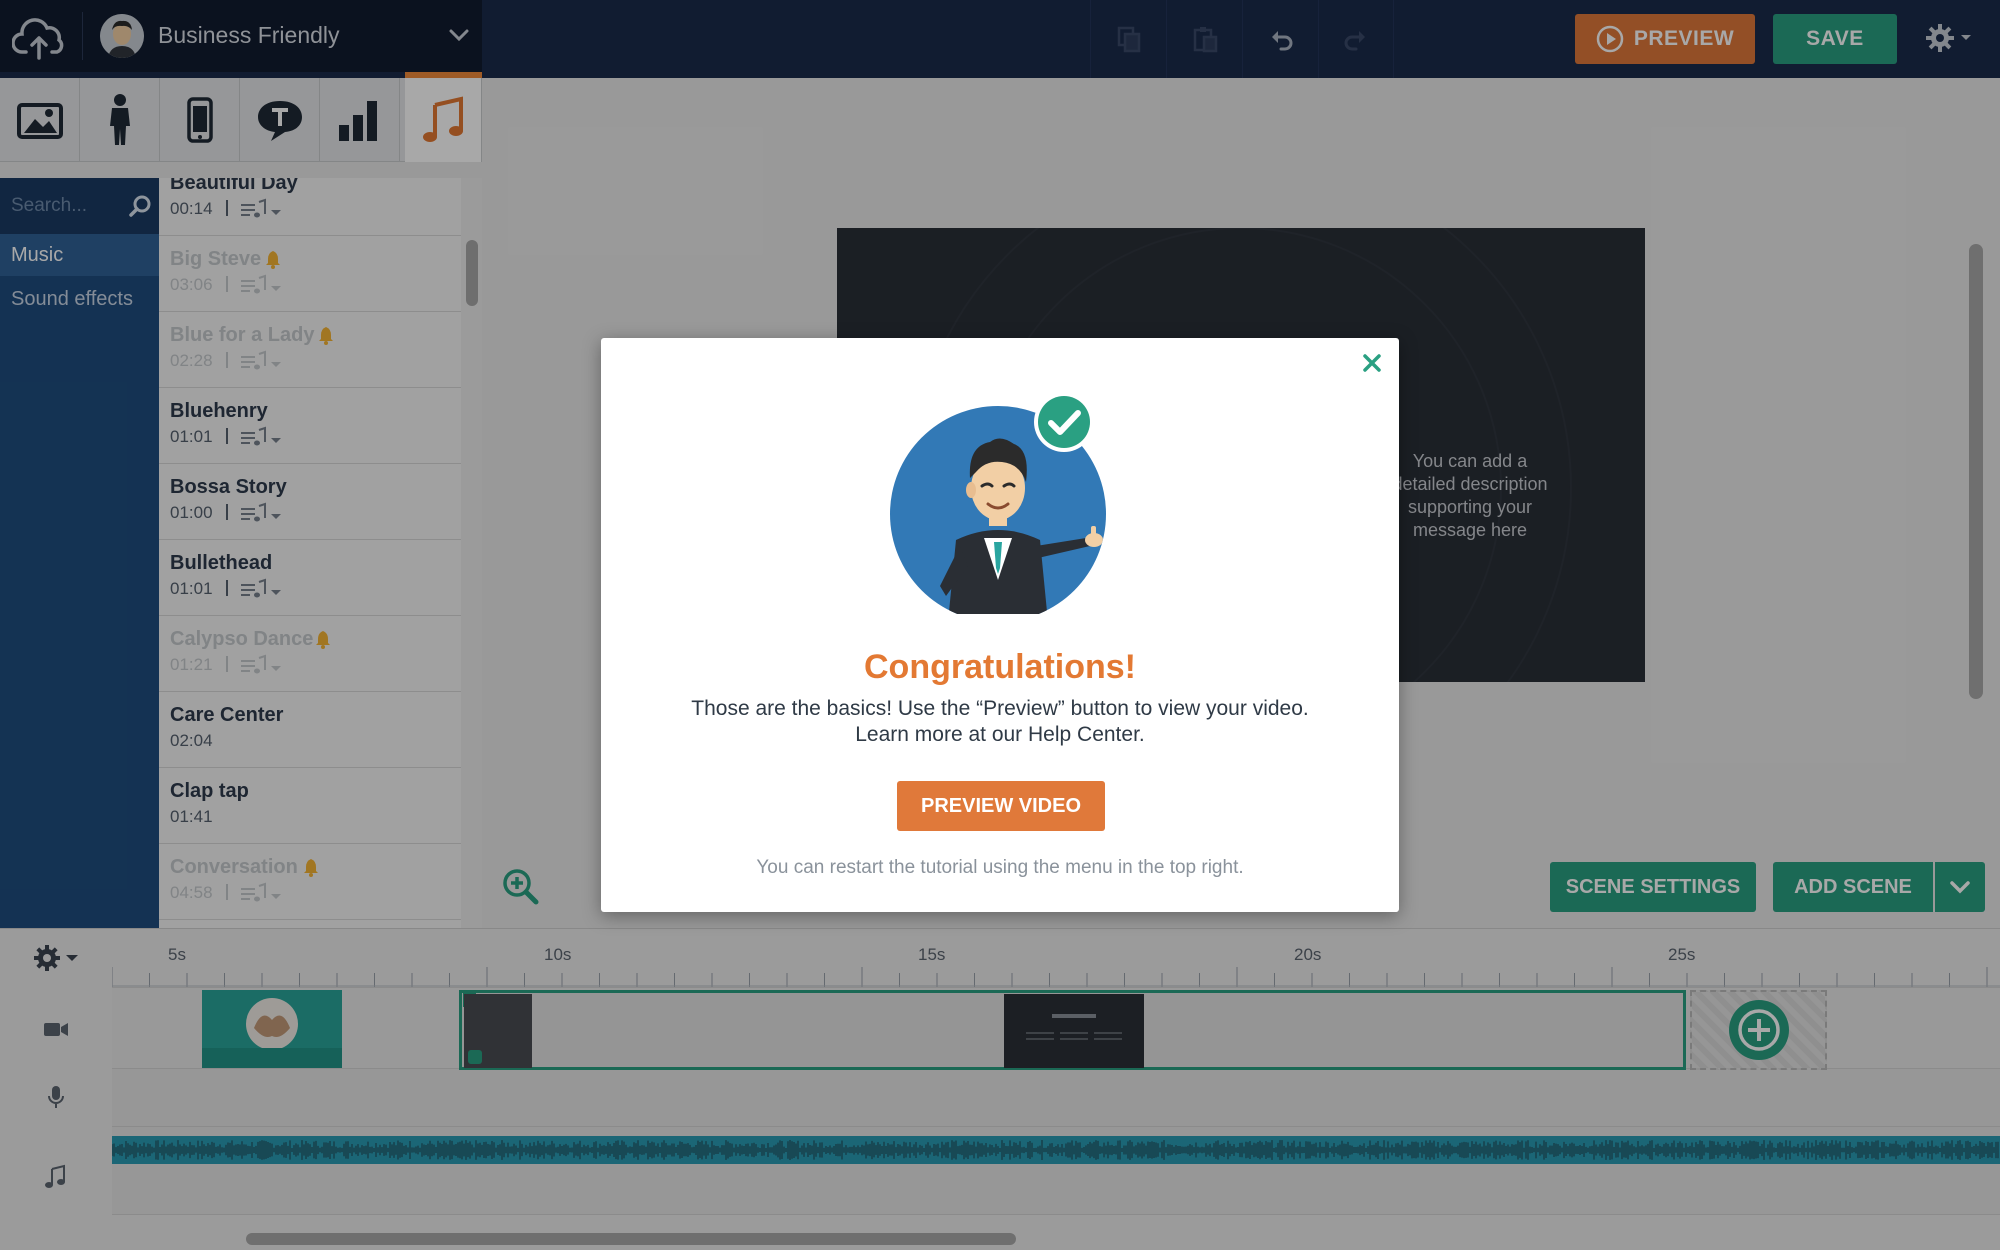  What do you see at coordinates (1000, 735) in the screenshot?
I see `help-center-text: Learn more at our Help Center.` at bounding box center [1000, 735].